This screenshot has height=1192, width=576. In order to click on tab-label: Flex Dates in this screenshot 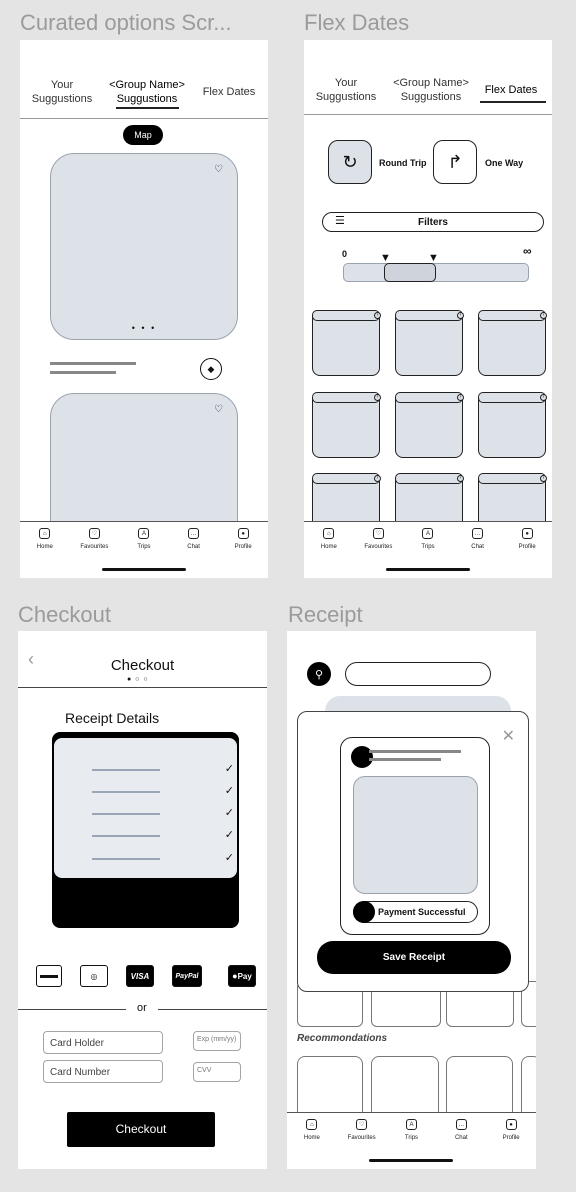, I will do `click(511, 90)`.